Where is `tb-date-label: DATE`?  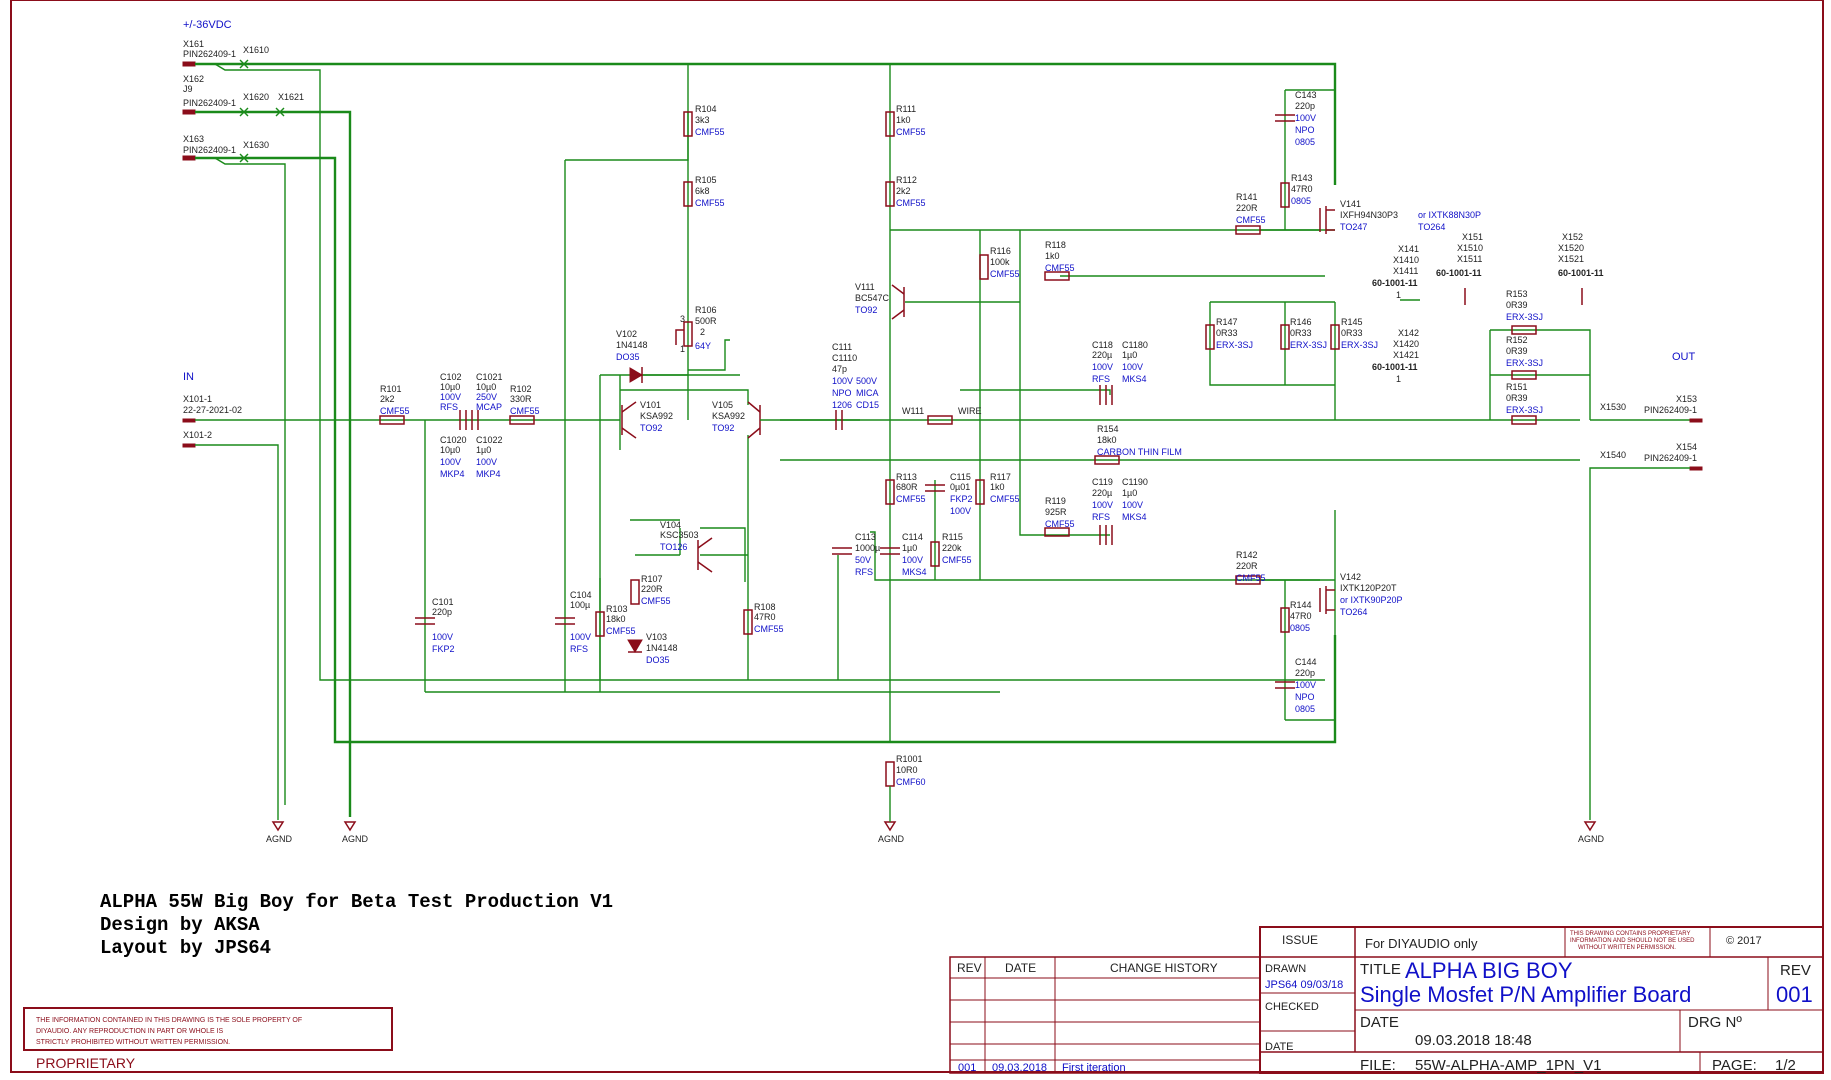
tb-date-label: DATE is located at coordinates (1379, 1022).